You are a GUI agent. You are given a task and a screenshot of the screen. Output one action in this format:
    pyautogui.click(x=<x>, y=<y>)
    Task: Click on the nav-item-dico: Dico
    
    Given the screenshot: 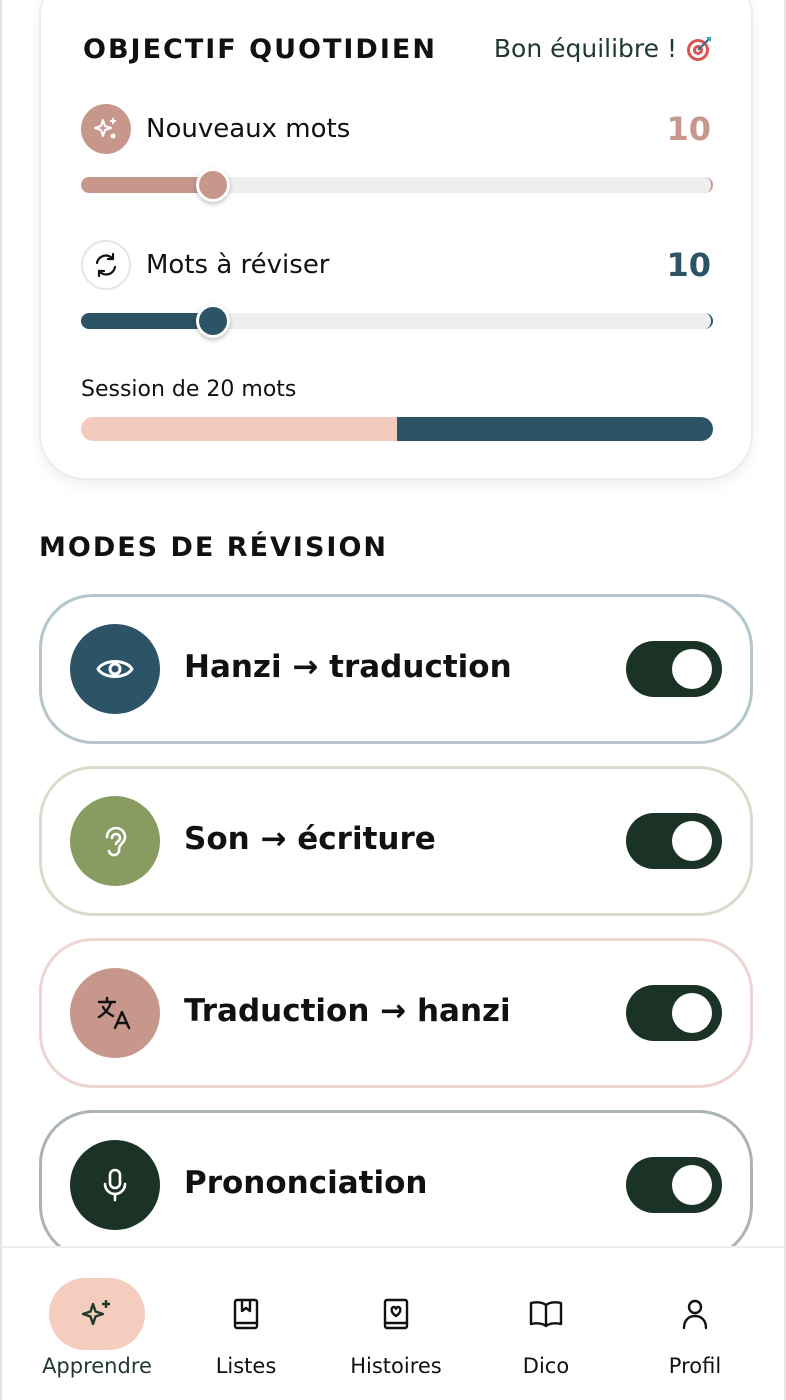 What is the action you would take?
    pyautogui.click(x=546, y=1324)
    